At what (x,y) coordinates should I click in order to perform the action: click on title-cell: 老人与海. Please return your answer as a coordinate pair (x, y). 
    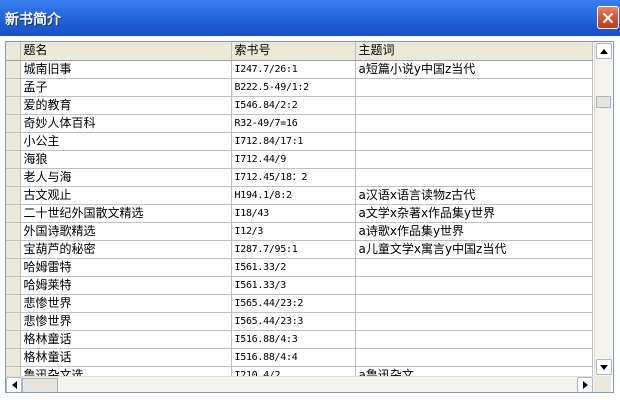
    Looking at the image, I should click on (126, 177).